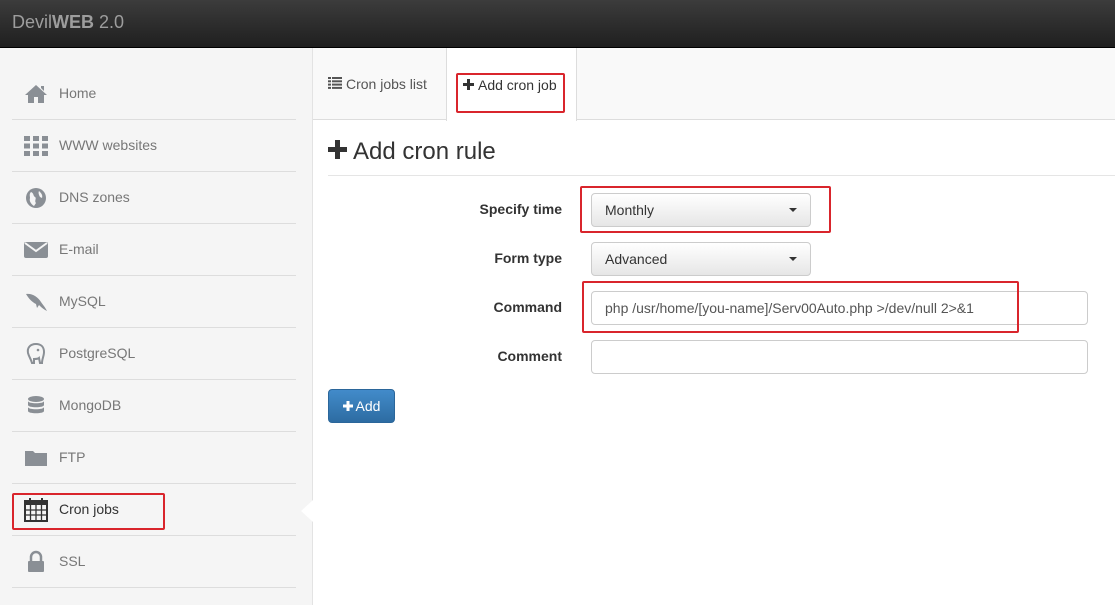 This screenshot has height=605, width=1115. What do you see at coordinates (36, 510) in the screenshot?
I see `calendar-icon` at bounding box center [36, 510].